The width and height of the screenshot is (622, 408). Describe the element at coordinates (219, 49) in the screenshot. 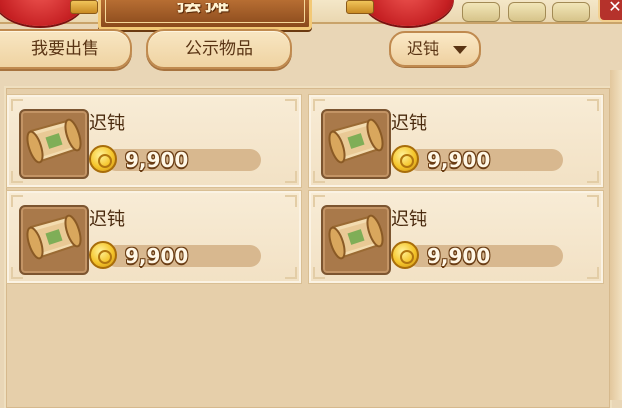

I see `tab-public-items: 公示物品` at that location.